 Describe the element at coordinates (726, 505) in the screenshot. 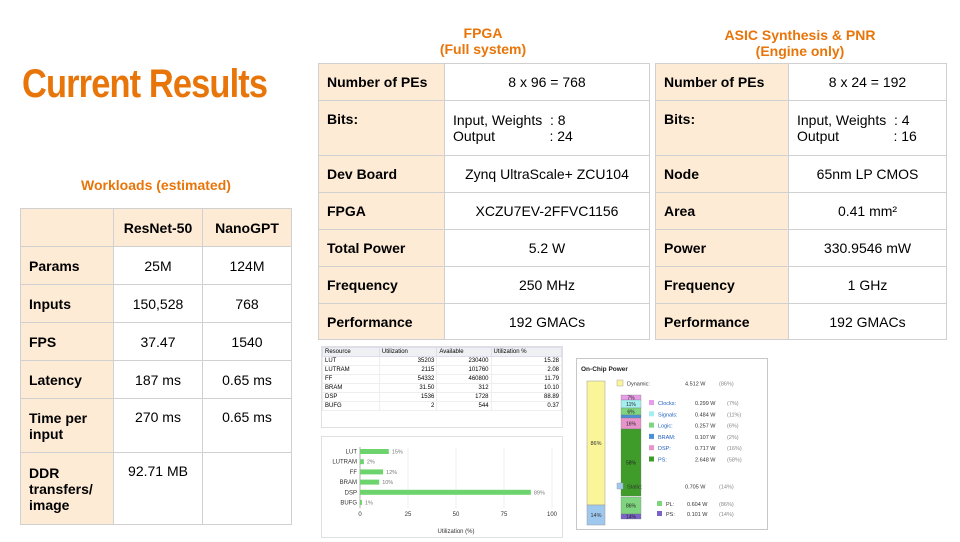

I see `static-item-pct: (86%)` at that location.